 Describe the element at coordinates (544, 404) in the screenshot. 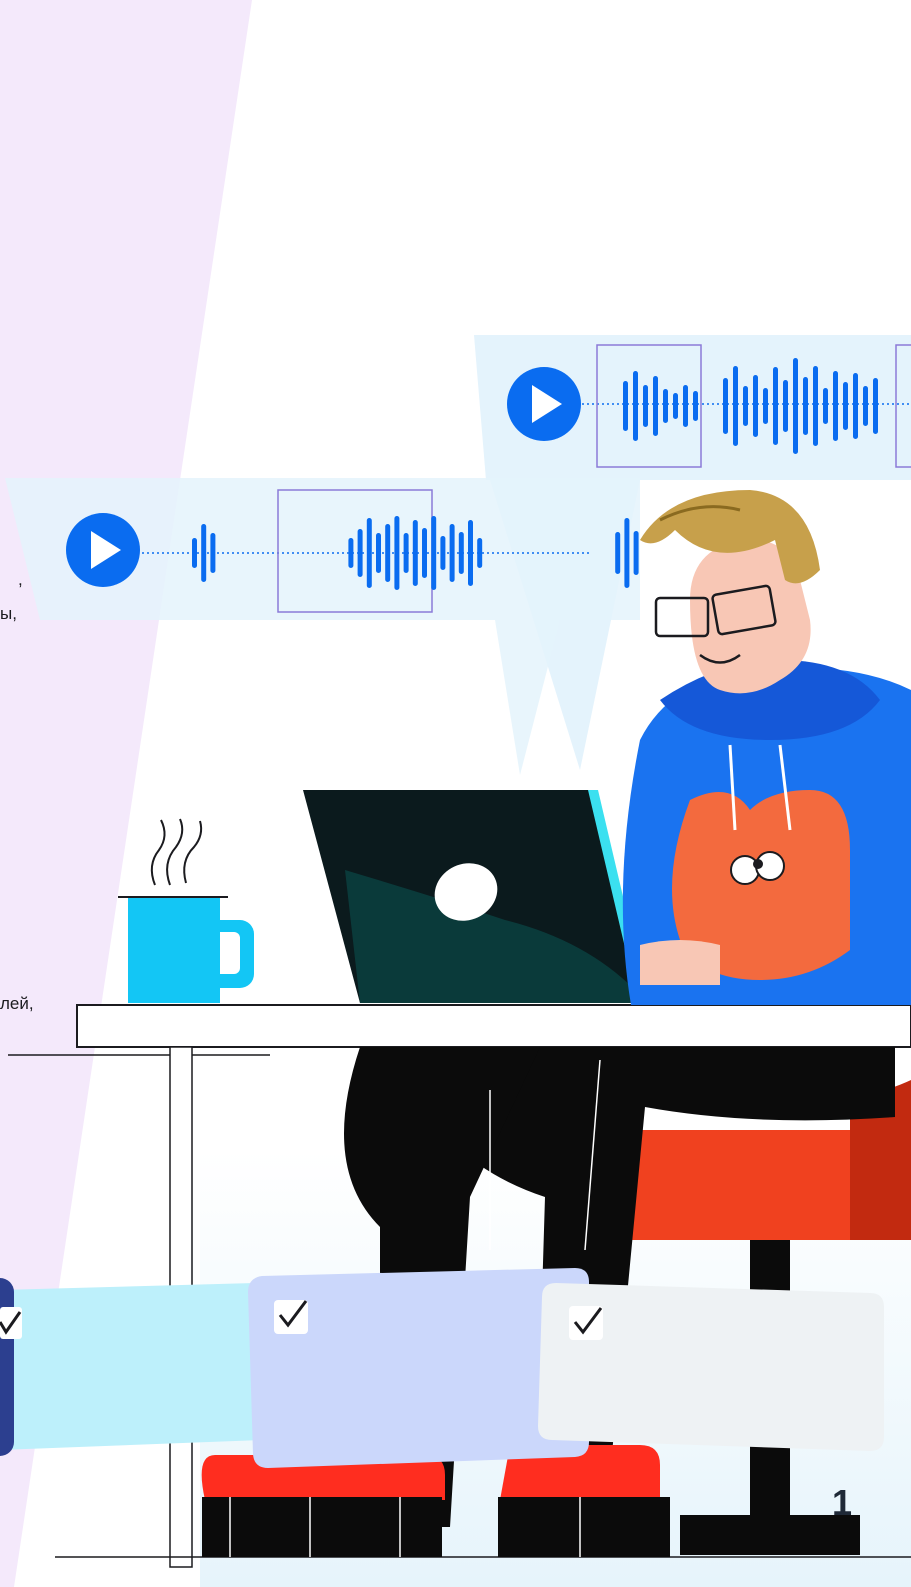

I see `voice-message-top-play-button` at that location.